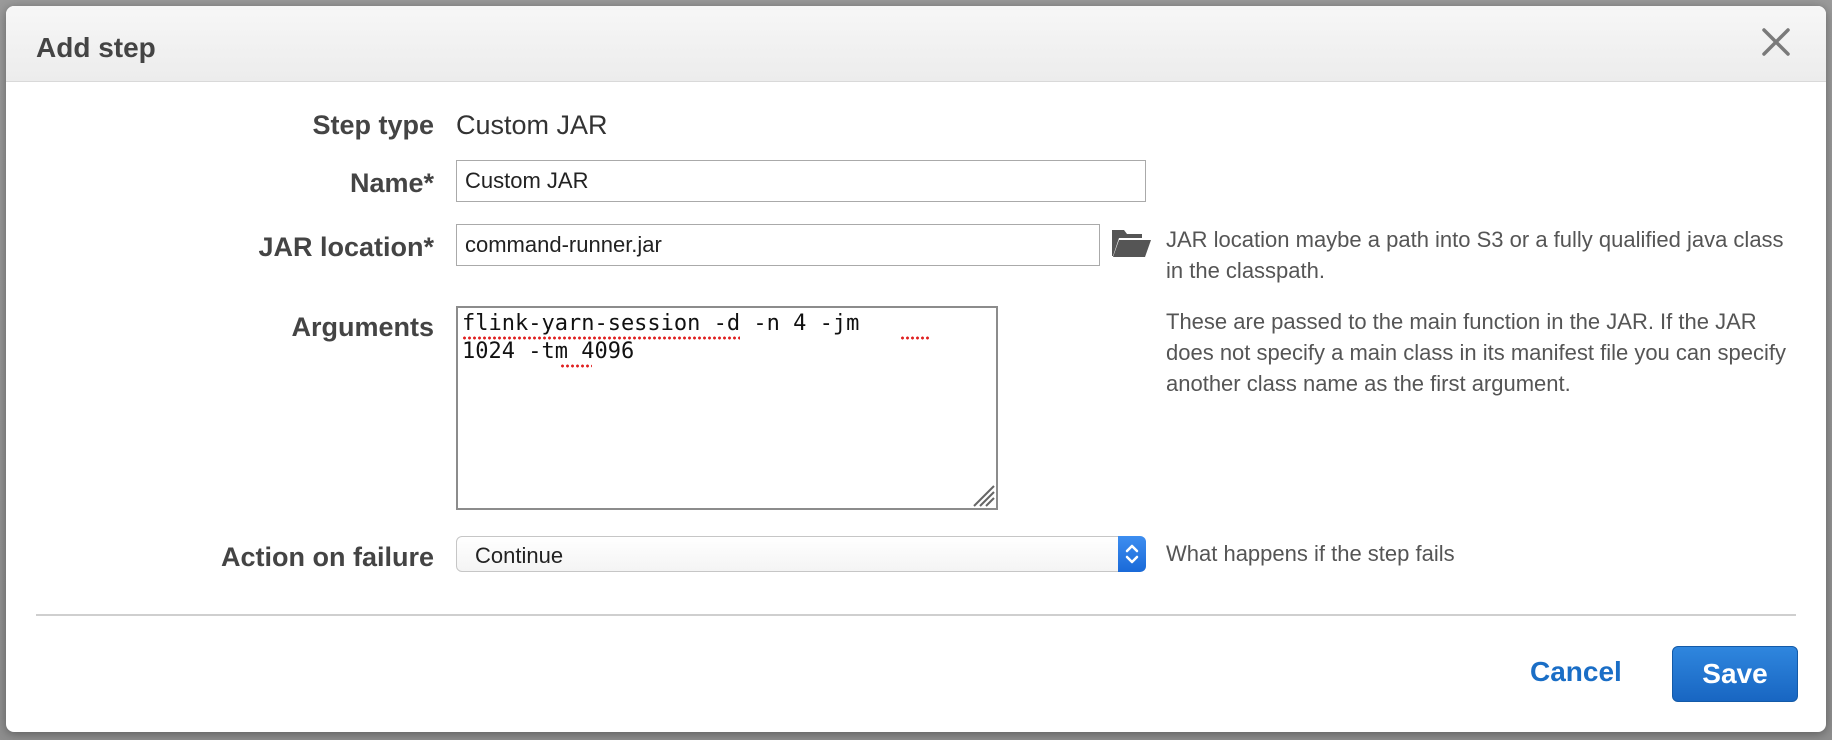  I want to click on save-button: Save, so click(1735, 674).